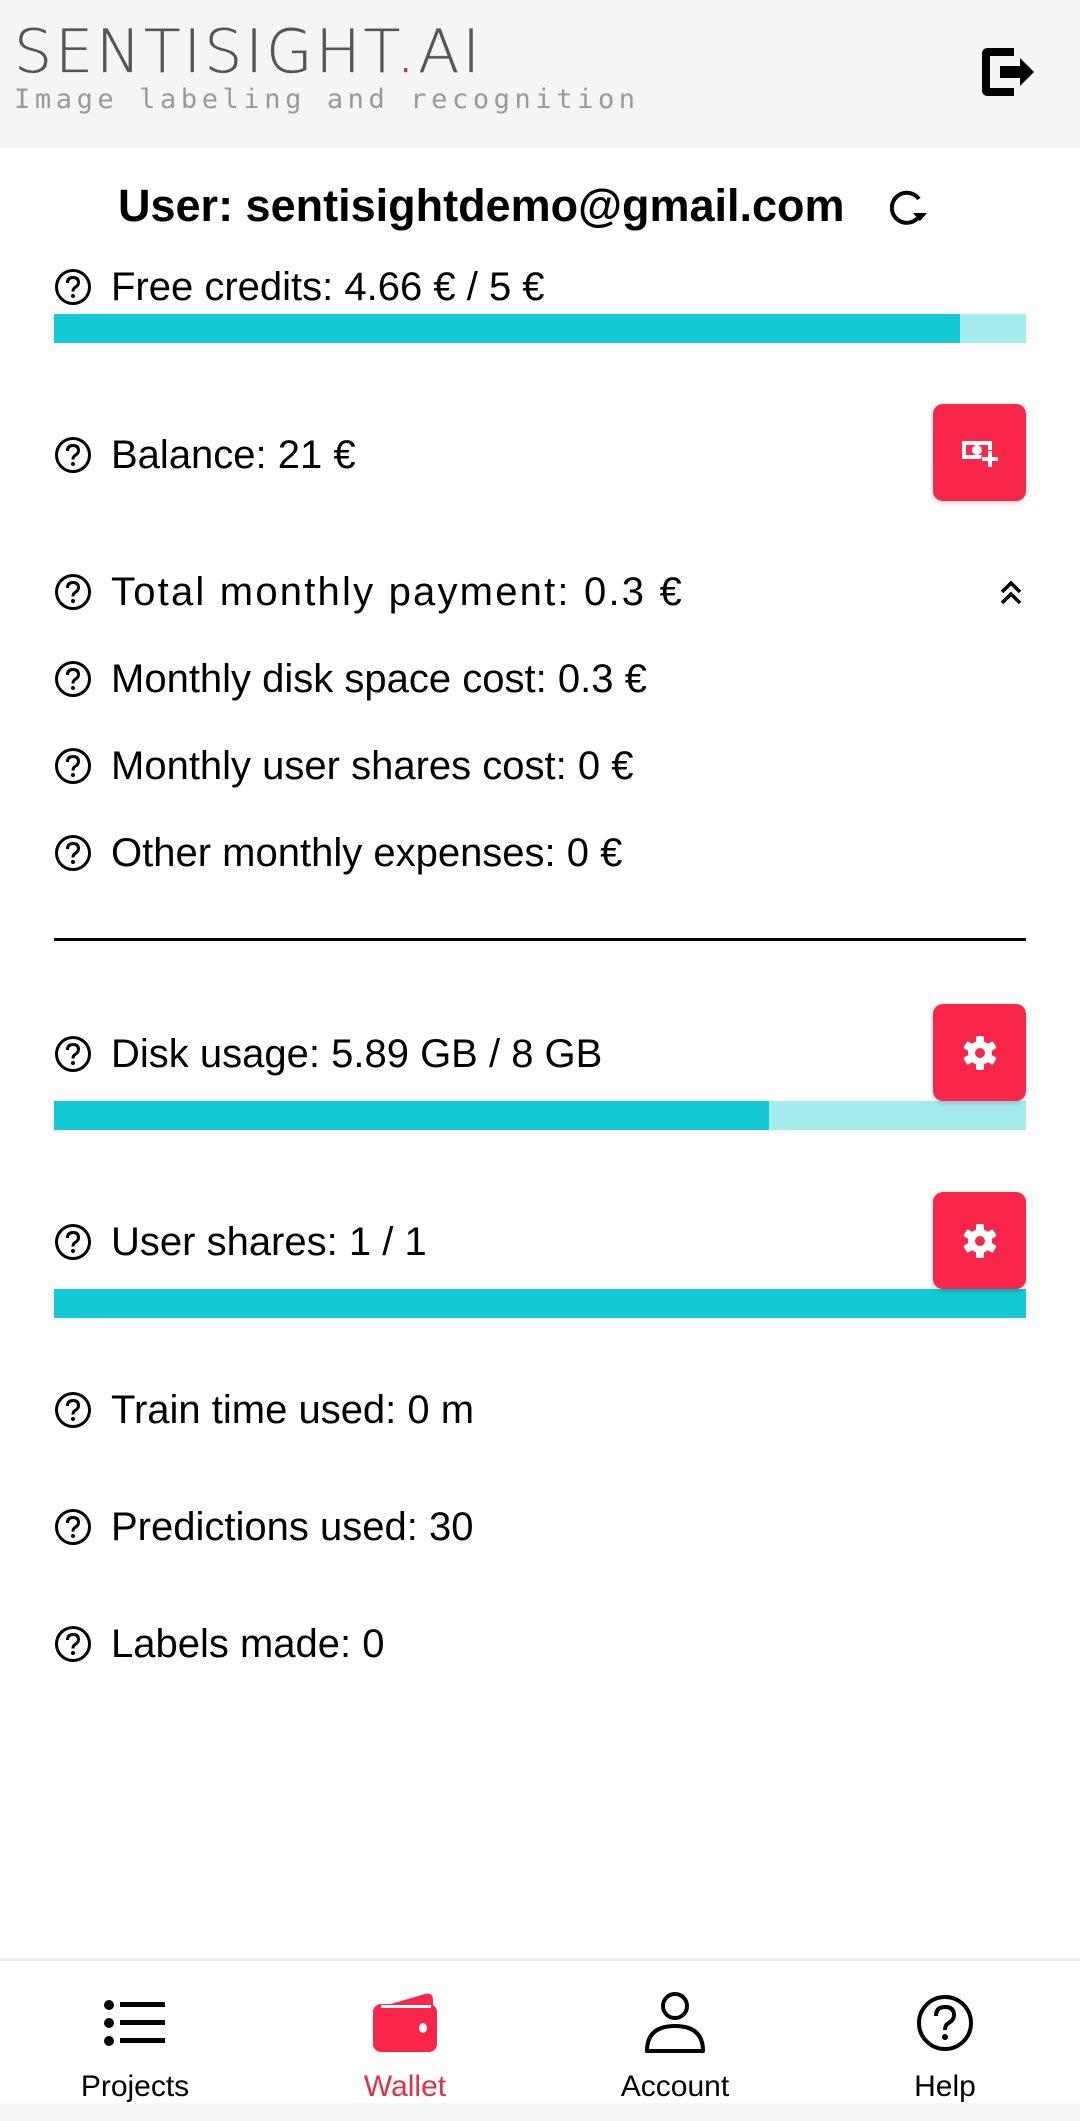  I want to click on user-row: User: sentisightdemo@gmail.com, so click(540, 205).